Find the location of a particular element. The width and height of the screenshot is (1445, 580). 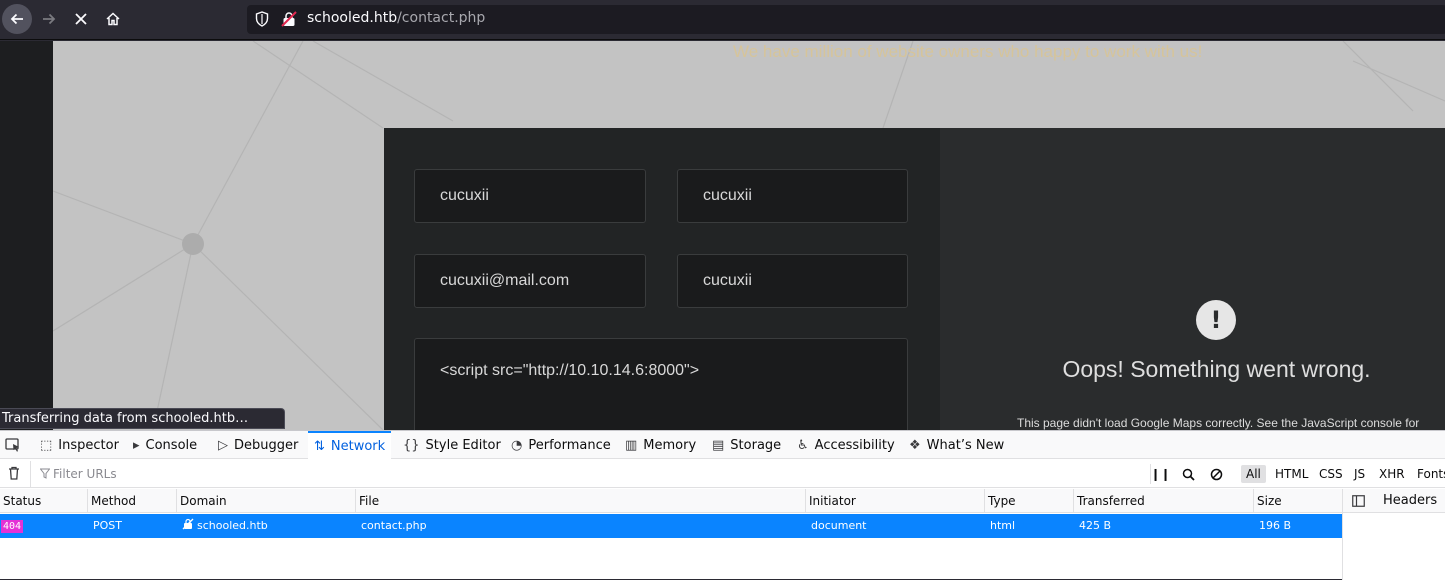

block-icon is located at coordinates (1216, 474).